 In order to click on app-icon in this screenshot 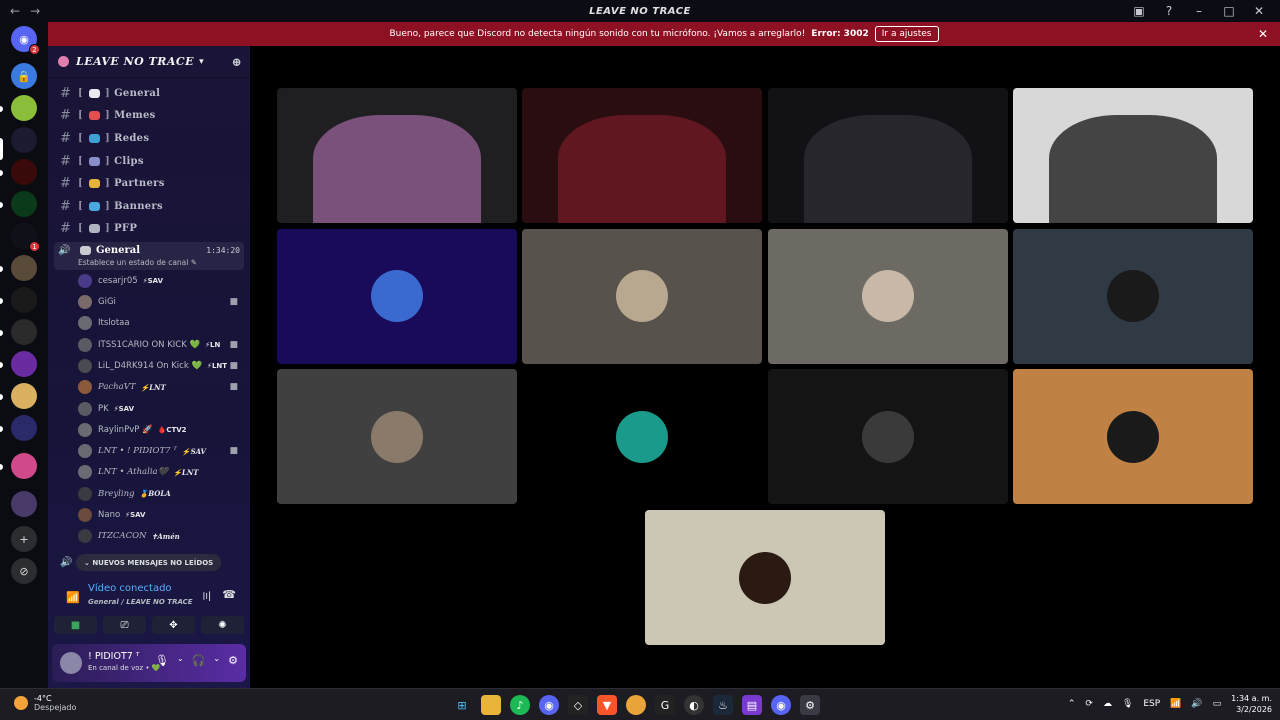, I will do `click(636, 705)`.